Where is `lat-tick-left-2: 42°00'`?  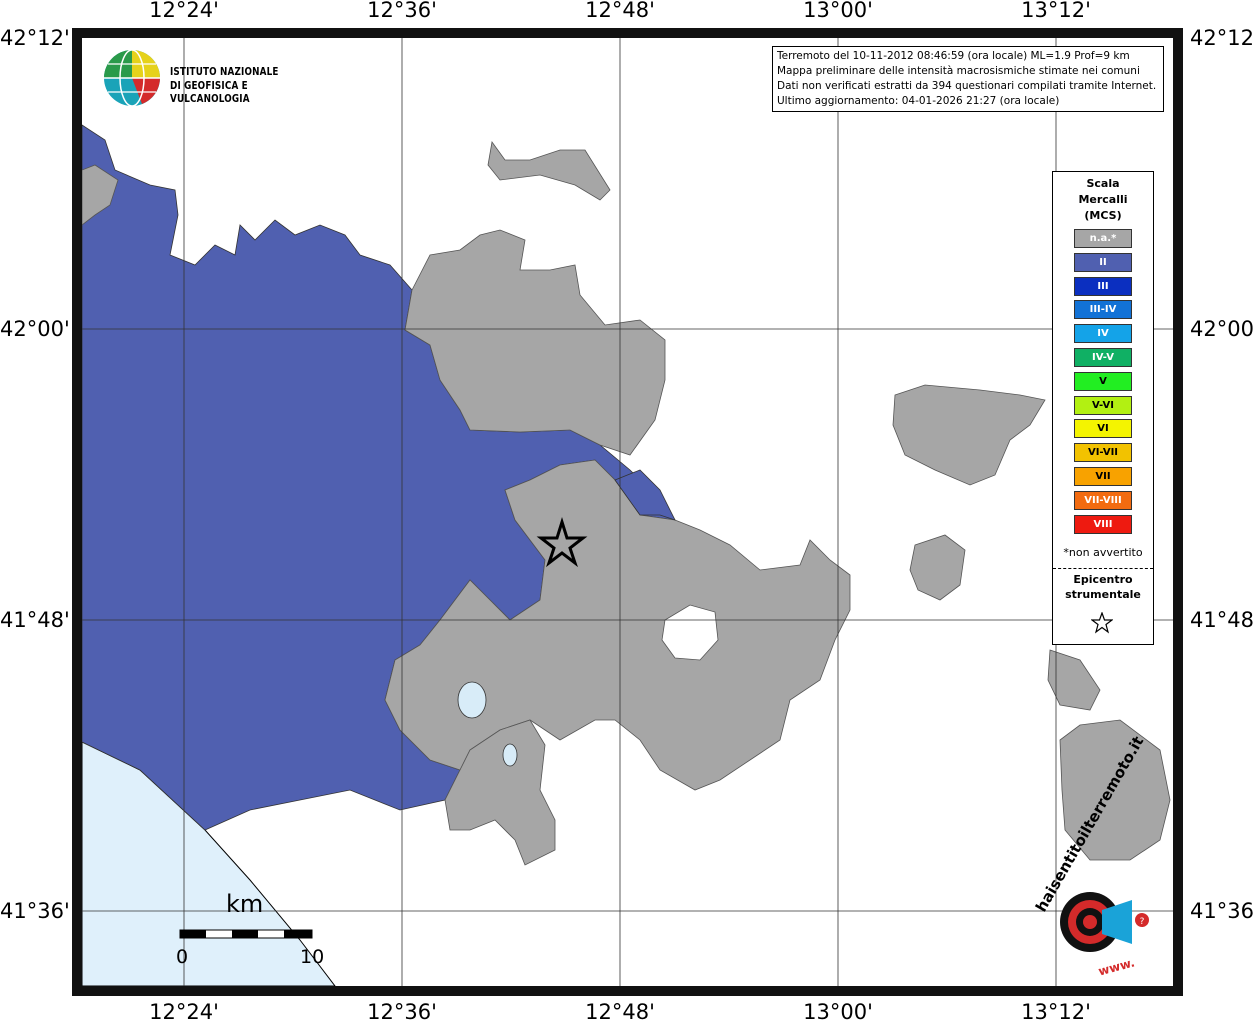 lat-tick-left-2: 42°00' is located at coordinates (35, 329).